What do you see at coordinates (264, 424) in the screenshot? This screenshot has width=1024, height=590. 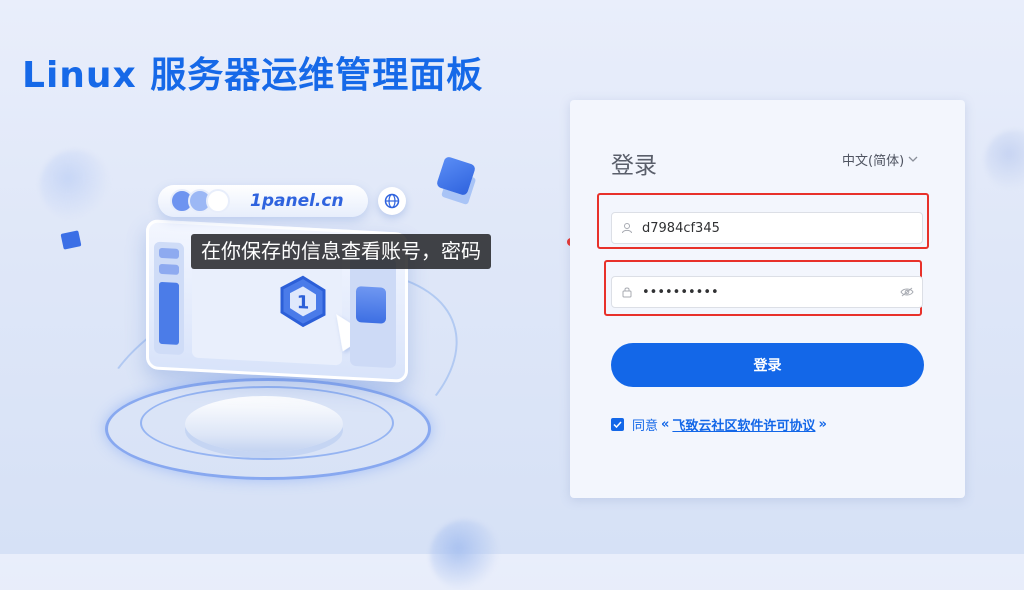 I see `decor-pedestal` at bounding box center [264, 424].